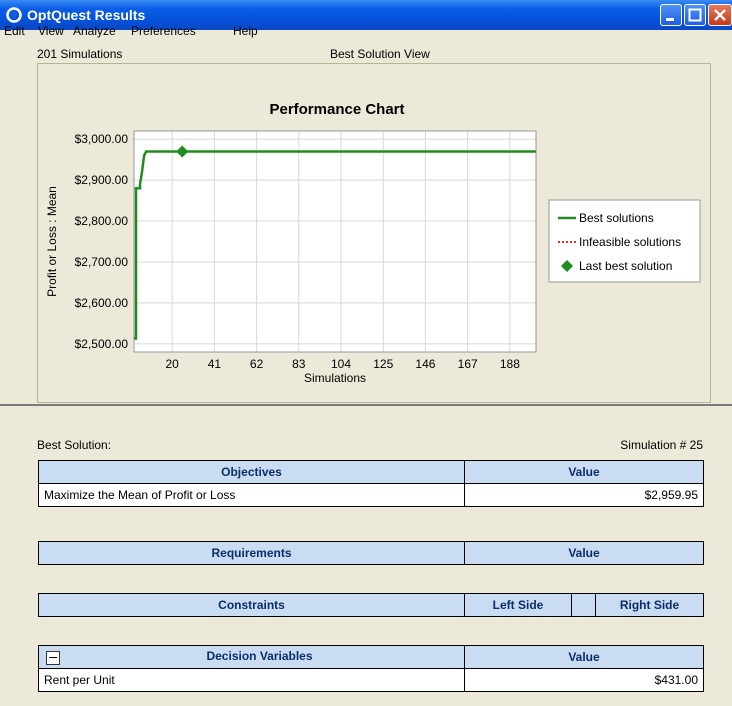 The image size is (732, 706). What do you see at coordinates (661, 445) in the screenshot?
I see `simulation-number: Simulation # 25` at bounding box center [661, 445].